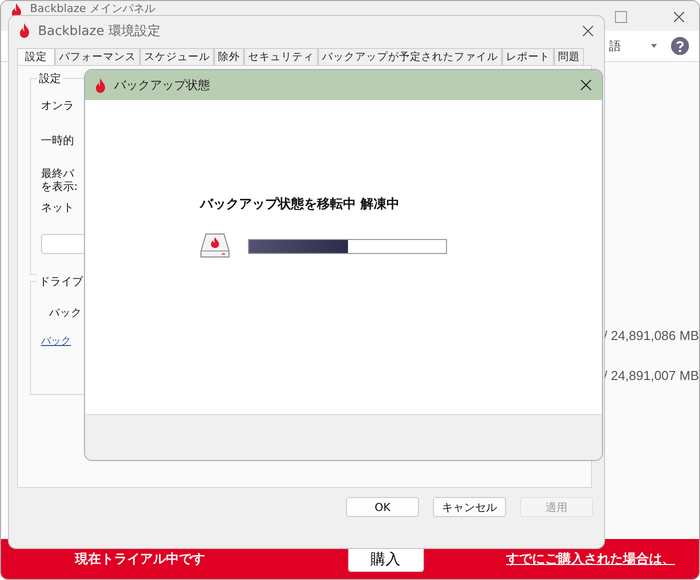  Describe the element at coordinates (410, 56) in the screenshot. I see `tab: バックアップが予定されたファイル` at that location.